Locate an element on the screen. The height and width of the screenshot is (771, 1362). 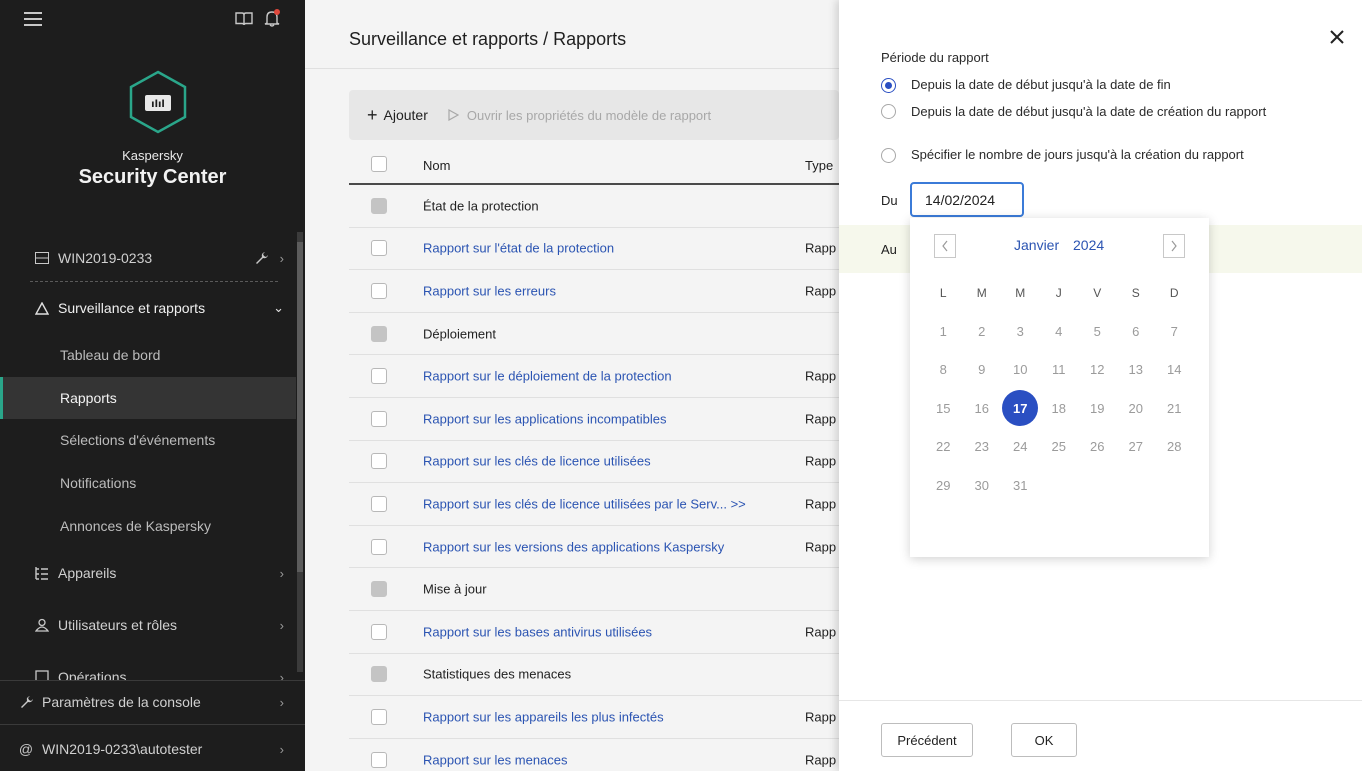
calendar-day: 12 is located at coordinates (1097, 370).